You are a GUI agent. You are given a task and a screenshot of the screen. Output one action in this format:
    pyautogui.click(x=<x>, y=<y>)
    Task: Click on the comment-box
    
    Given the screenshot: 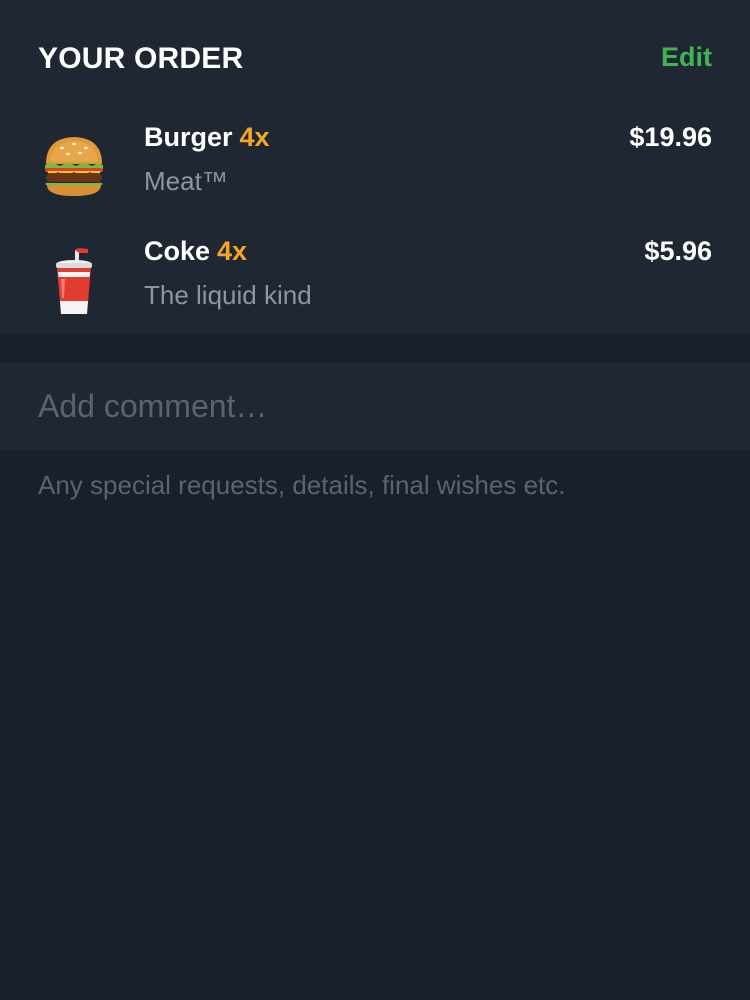 What is the action you would take?
    pyautogui.click(x=375, y=406)
    